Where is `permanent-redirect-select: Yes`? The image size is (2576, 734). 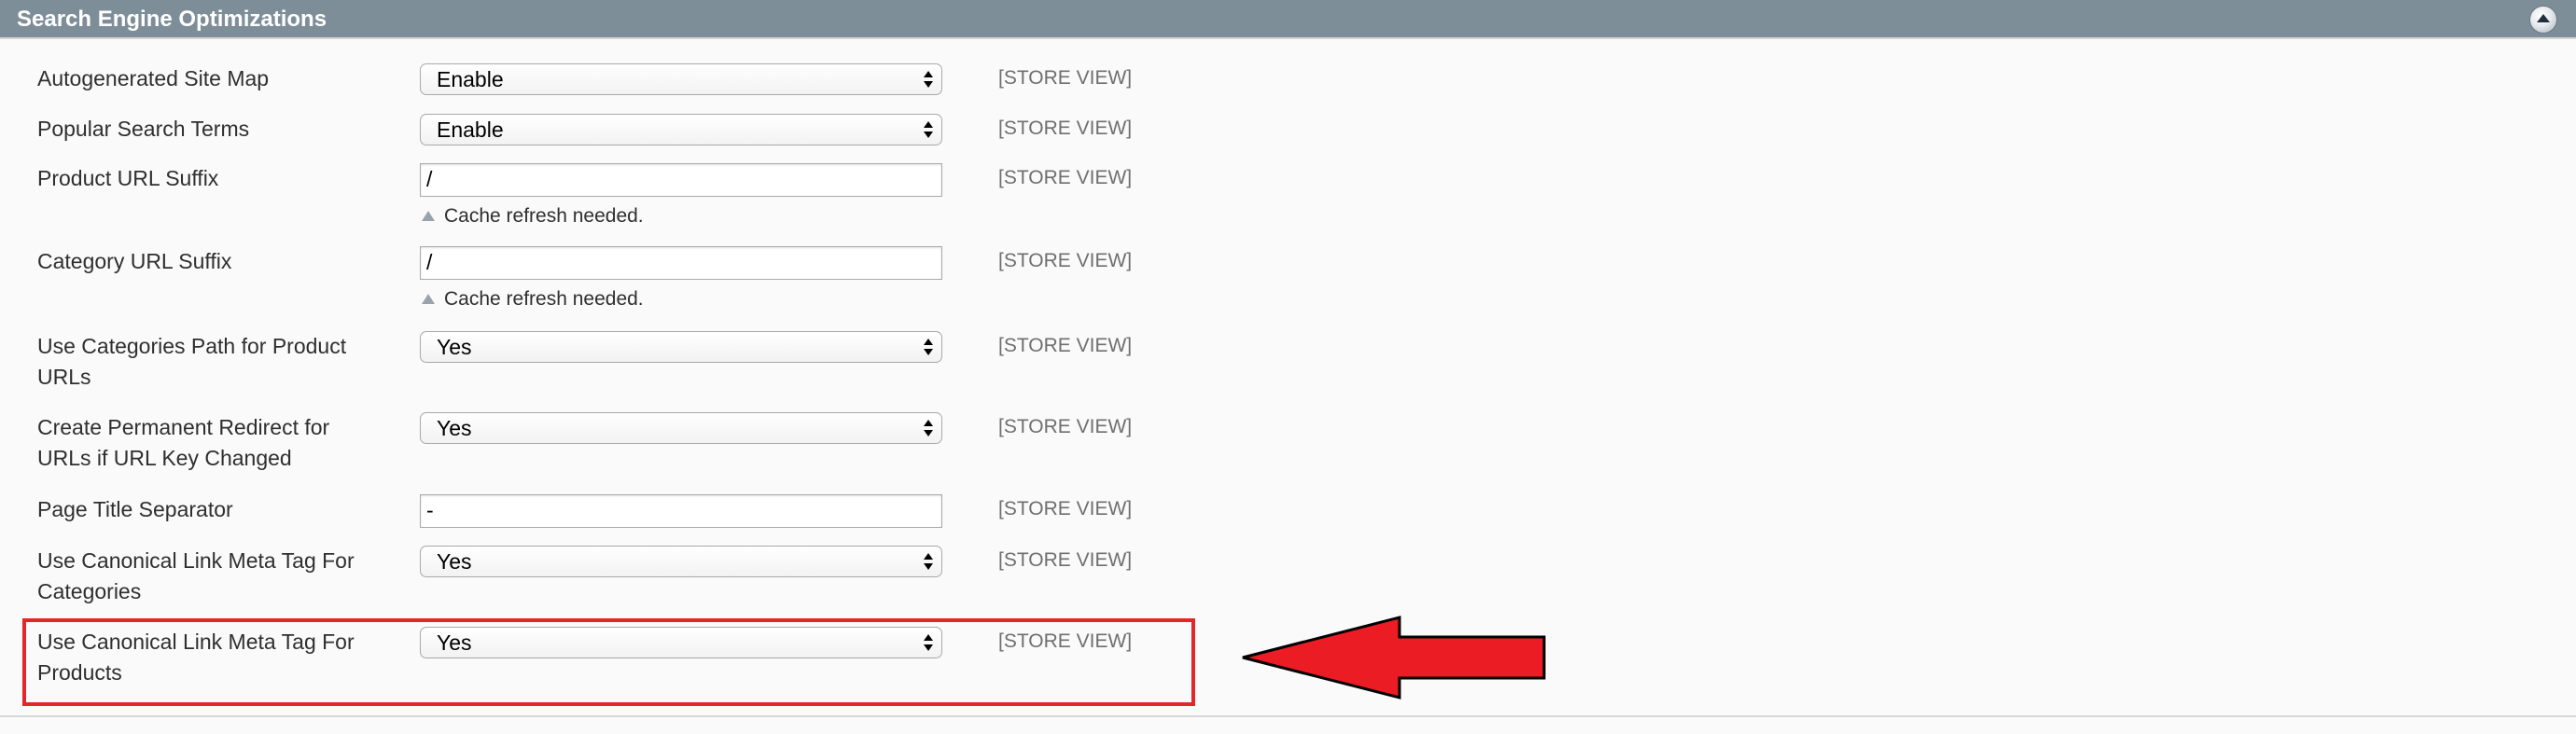
permanent-redirect-select: Yes is located at coordinates (681, 428).